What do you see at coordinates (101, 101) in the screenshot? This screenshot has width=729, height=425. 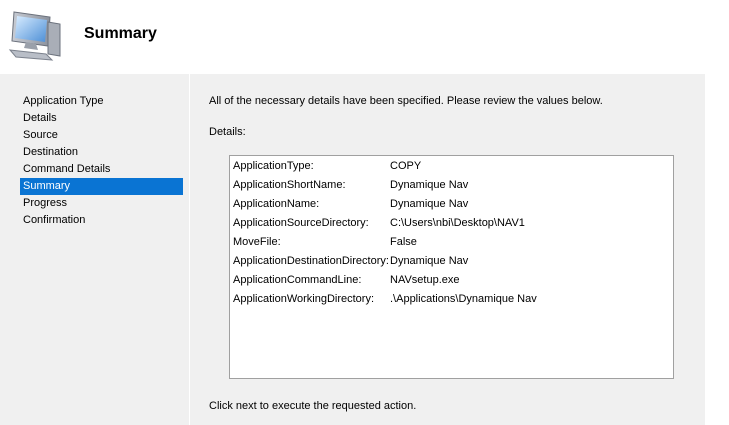 I see `sidebar-item-application-type: Application Type` at bounding box center [101, 101].